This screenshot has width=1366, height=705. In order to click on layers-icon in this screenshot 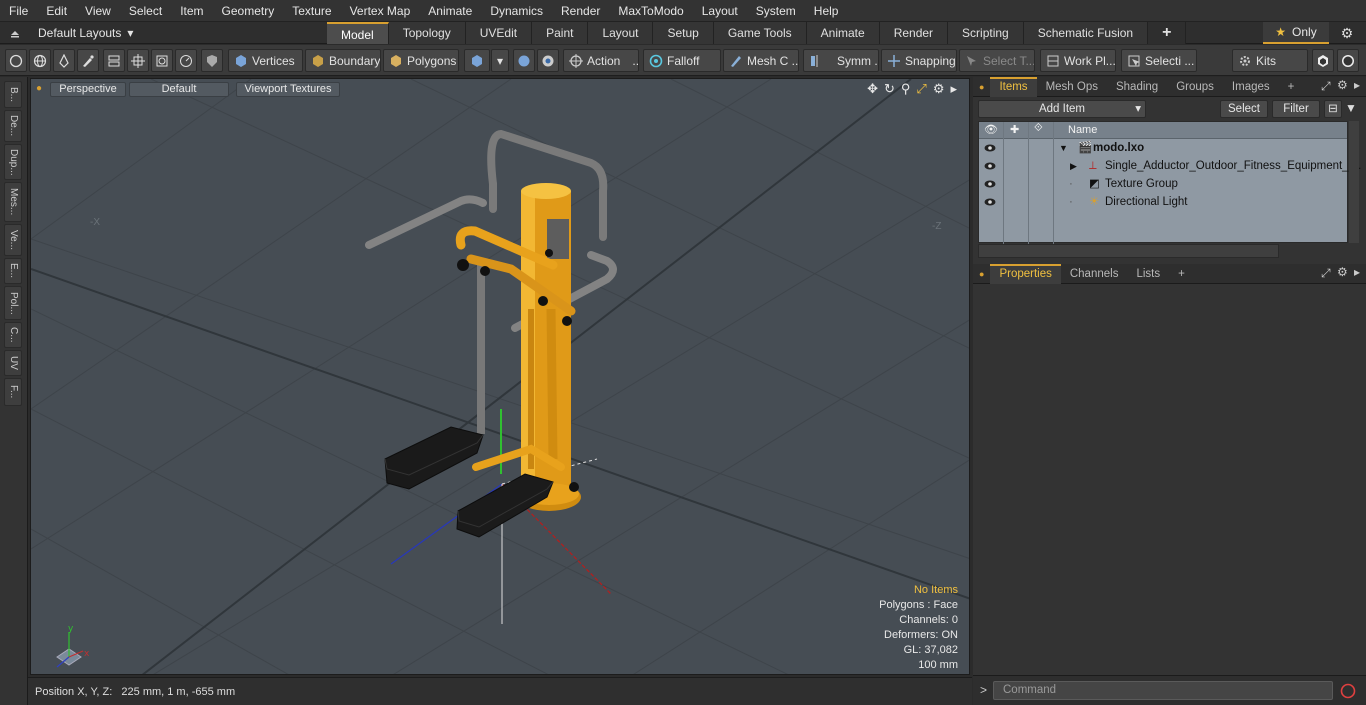, I will do `click(114, 60)`.